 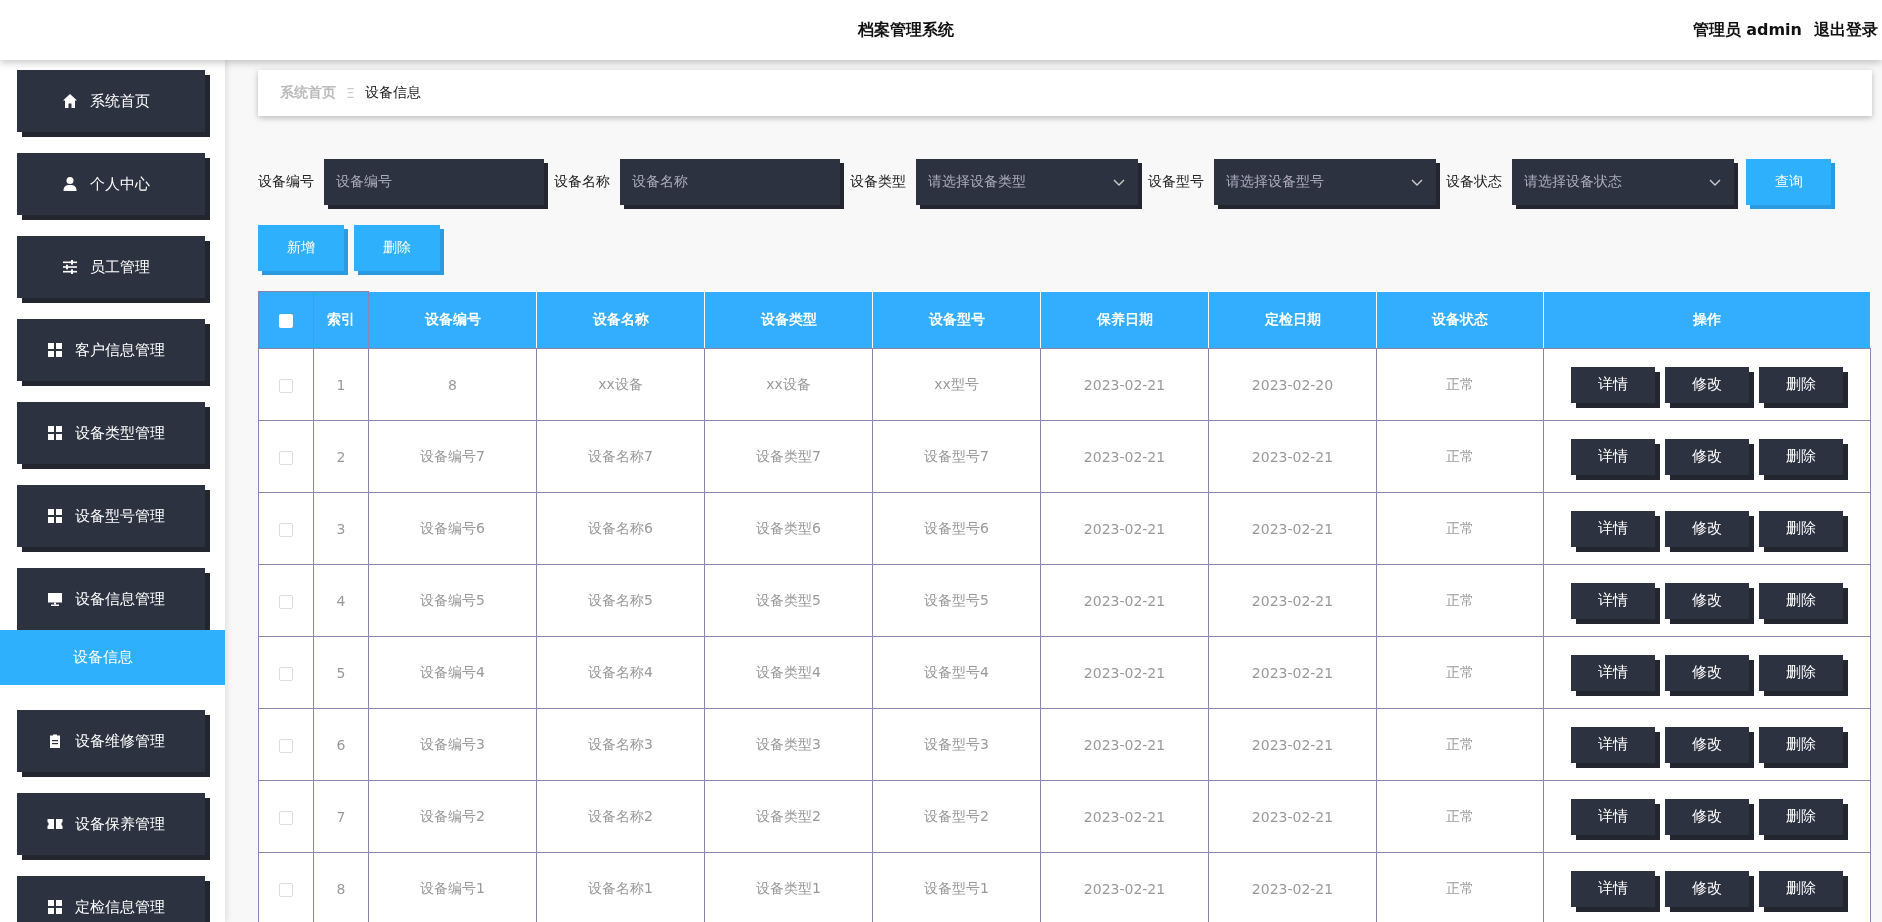 I want to click on table-cell: 设备型号6, so click(x=956, y=528).